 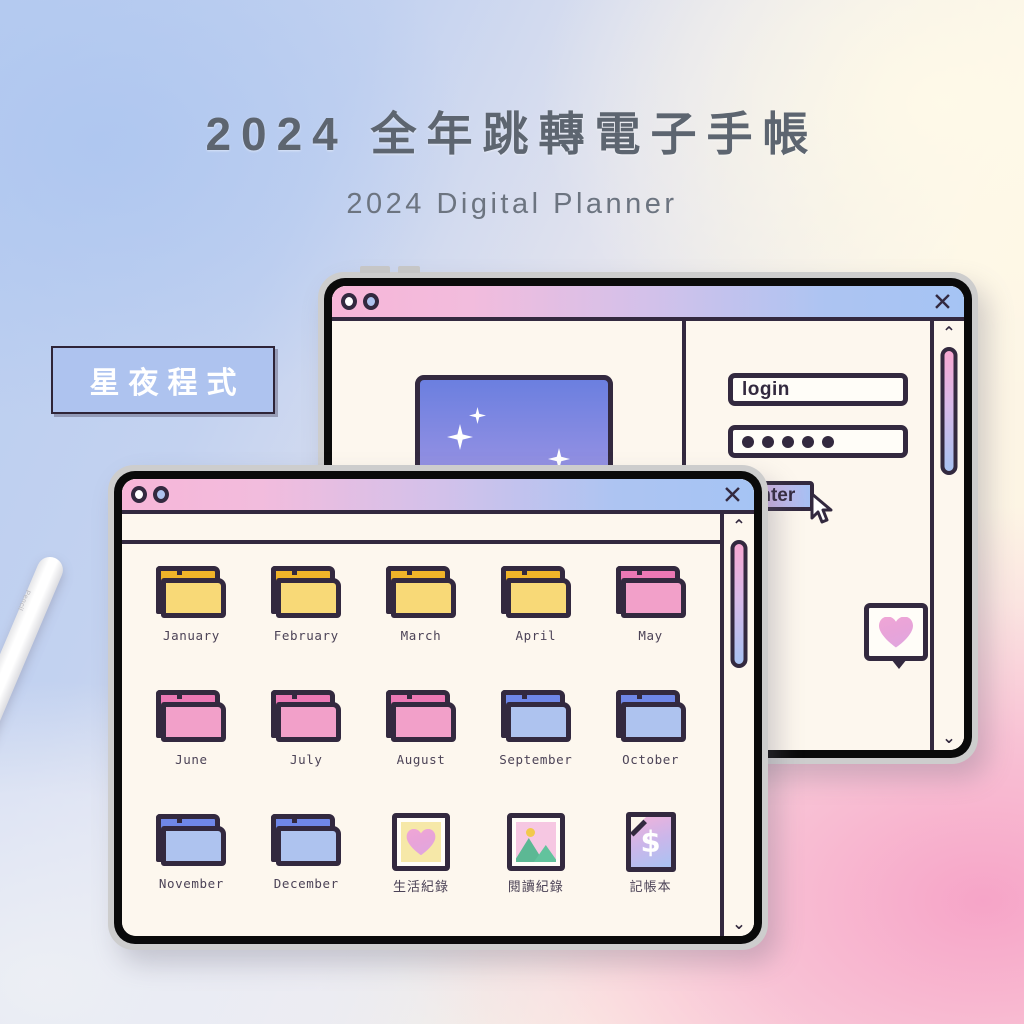 What do you see at coordinates (420, 887) in the screenshot?
I see `desktop-item-label: 生活紀錄` at bounding box center [420, 887].